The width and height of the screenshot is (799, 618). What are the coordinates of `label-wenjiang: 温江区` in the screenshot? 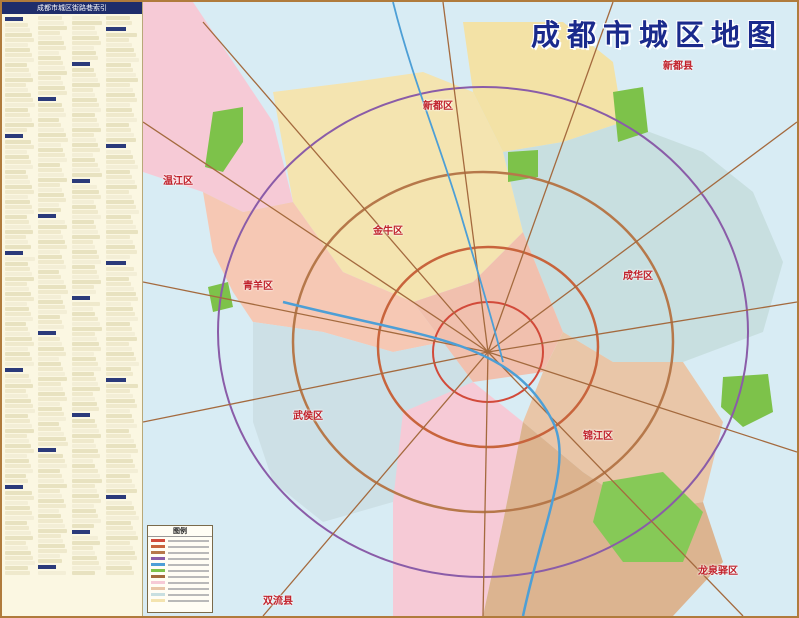 It's located at (178, 181).